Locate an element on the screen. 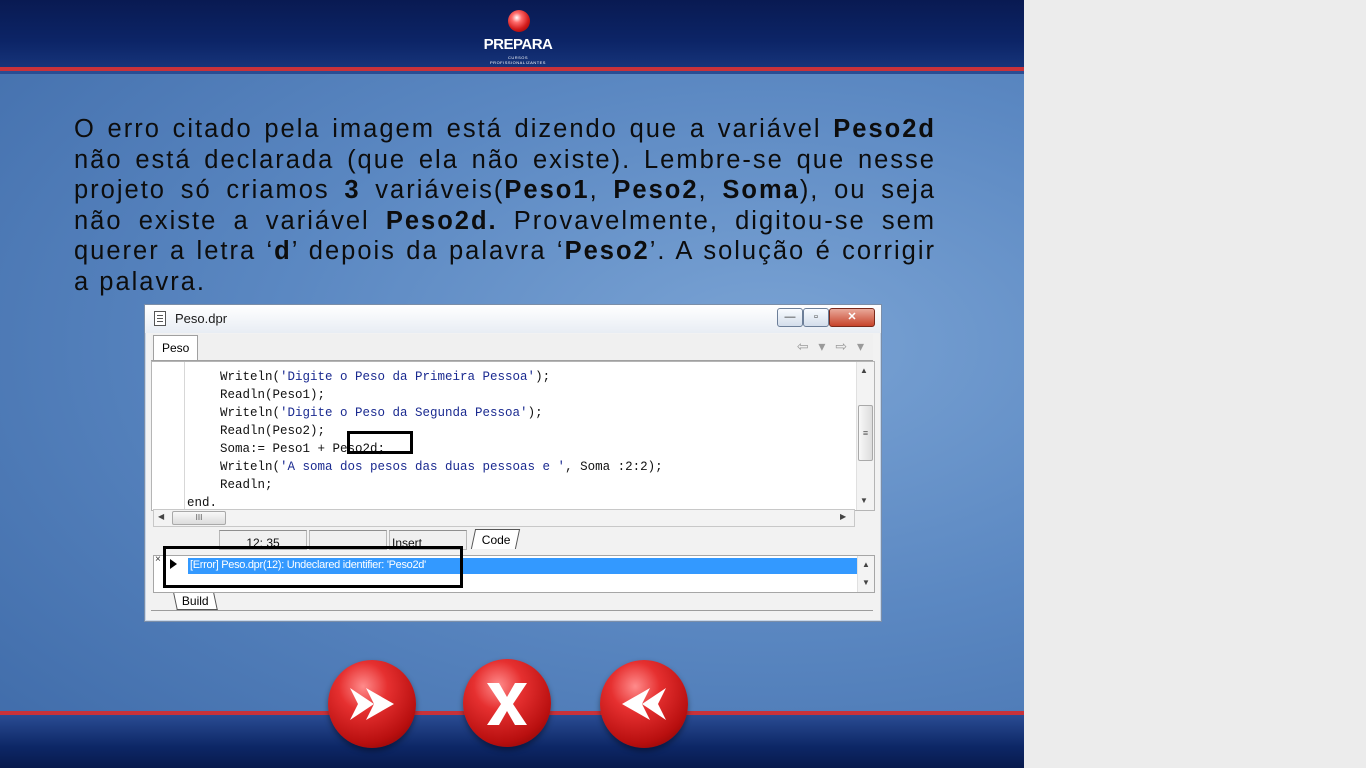 Image resolution: width=1366 pixels, height=768 pixels. document-icon is located at coordinates (160, 318).